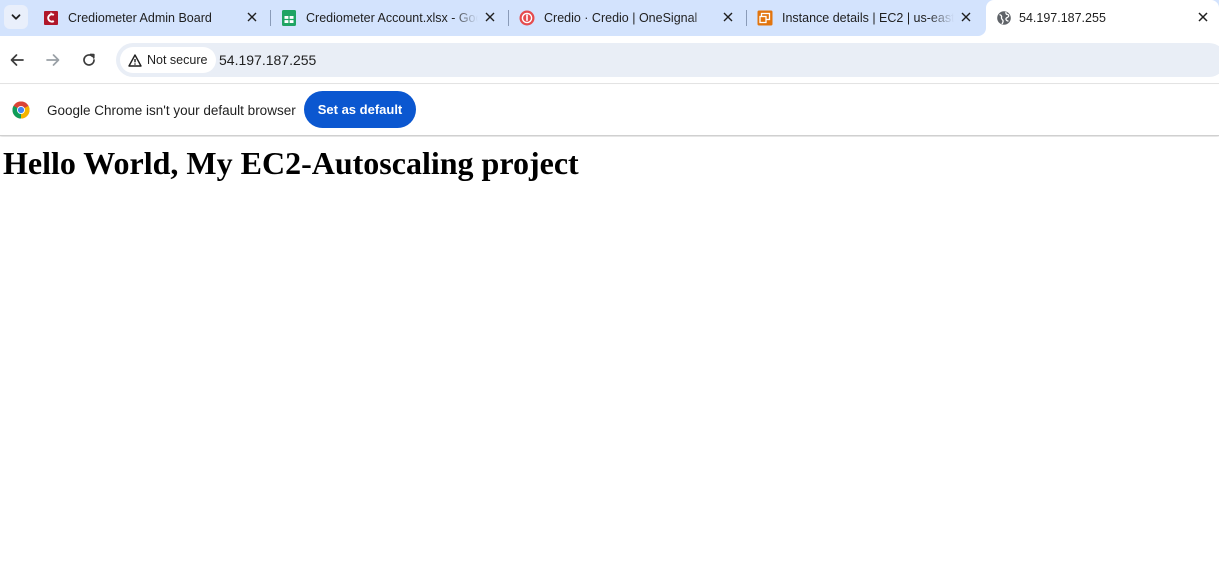 The width and height of the screenshot is (1219, 577). What do you see at coordinates (765, 18) in the screenshot?
I see `aws-ec2-icon` at bounding box center [765, 18].